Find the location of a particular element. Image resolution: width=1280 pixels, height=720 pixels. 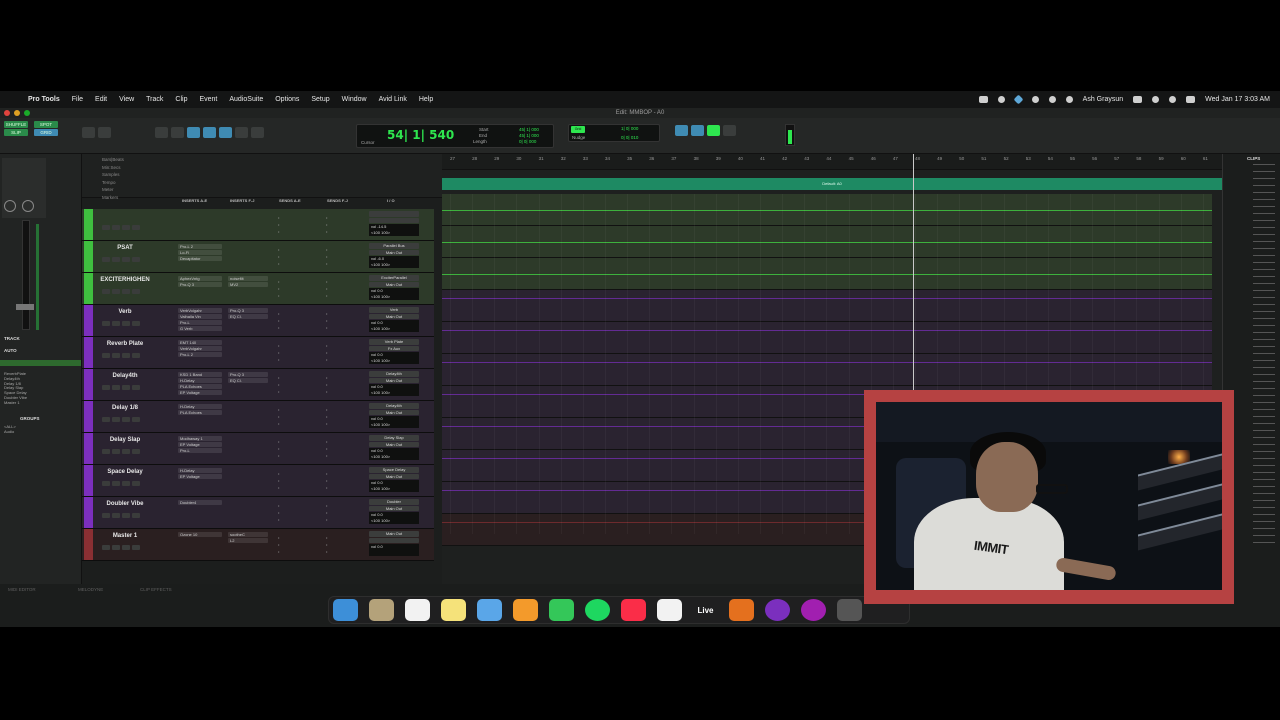

battery-icon is located at coordinates (1138, 99).